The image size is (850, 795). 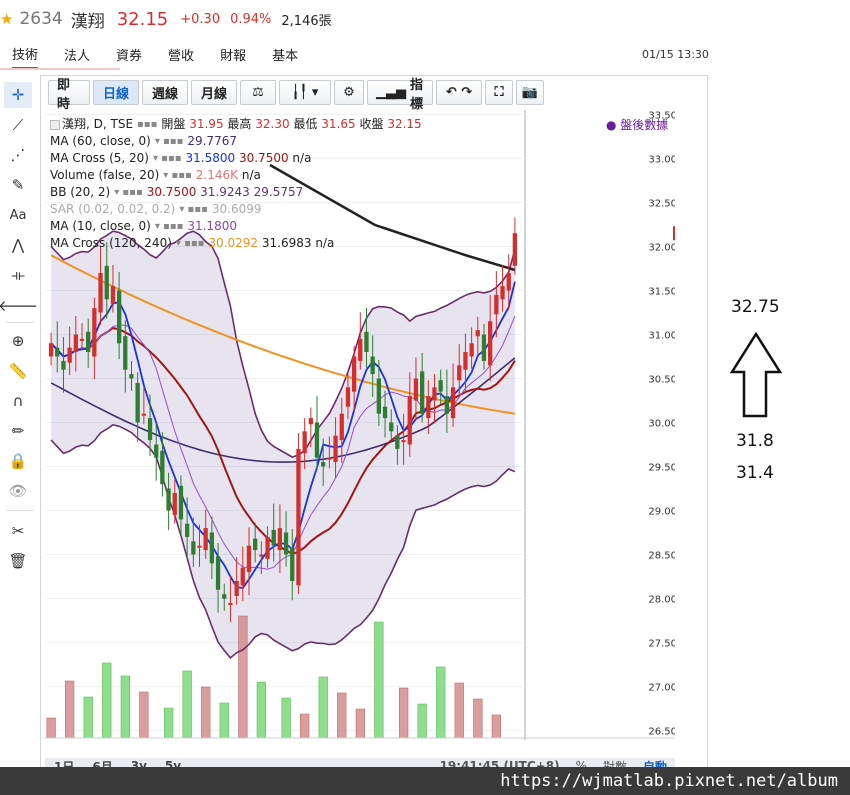 I want to click on low-value: 31.65, so click(x=338, y=124).